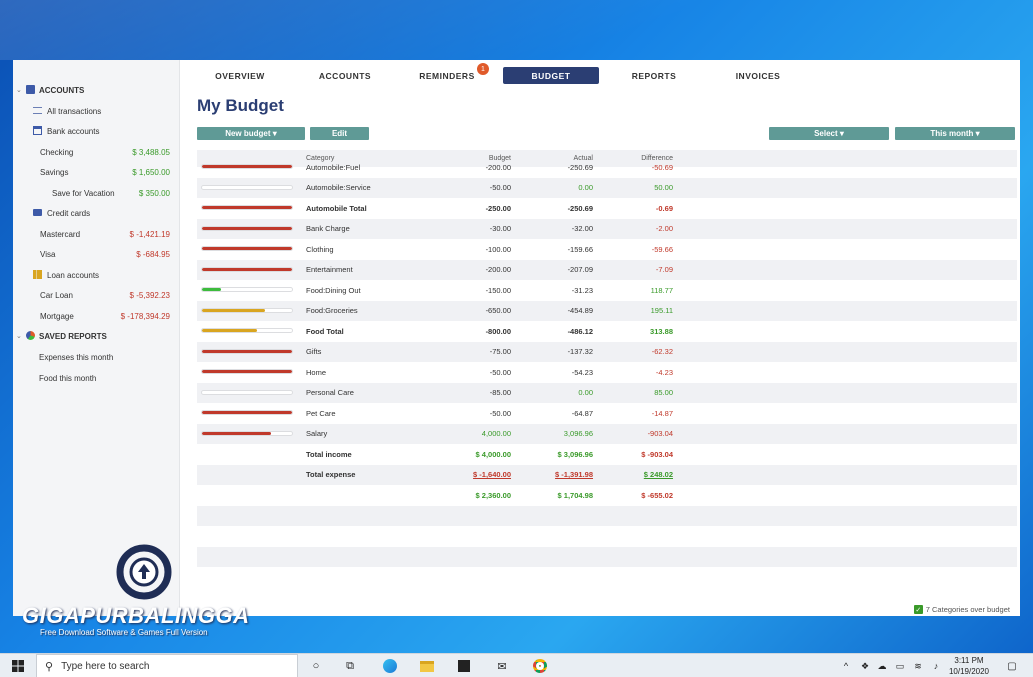 This screenshot has height=677, width=1033. I want to click on sidebar-item-credit-cards: Credit cards, so click(96, 213).